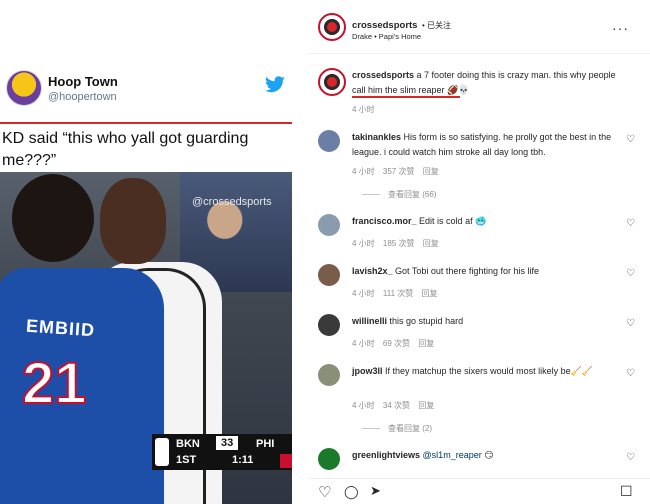 Image resolution: width=650 pixels, height=504 pixels. I want to click on caption-avatar, so click(332, 82).